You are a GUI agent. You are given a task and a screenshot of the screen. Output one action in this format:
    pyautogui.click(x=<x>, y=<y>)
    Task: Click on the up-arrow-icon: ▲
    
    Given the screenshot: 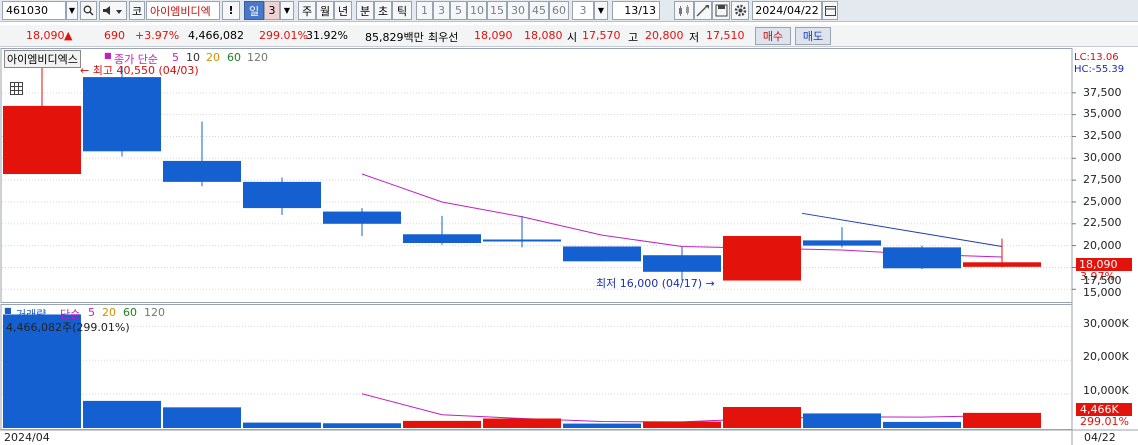 What is the action you would take?
    pyautogui.click(x=68, y=35)
    